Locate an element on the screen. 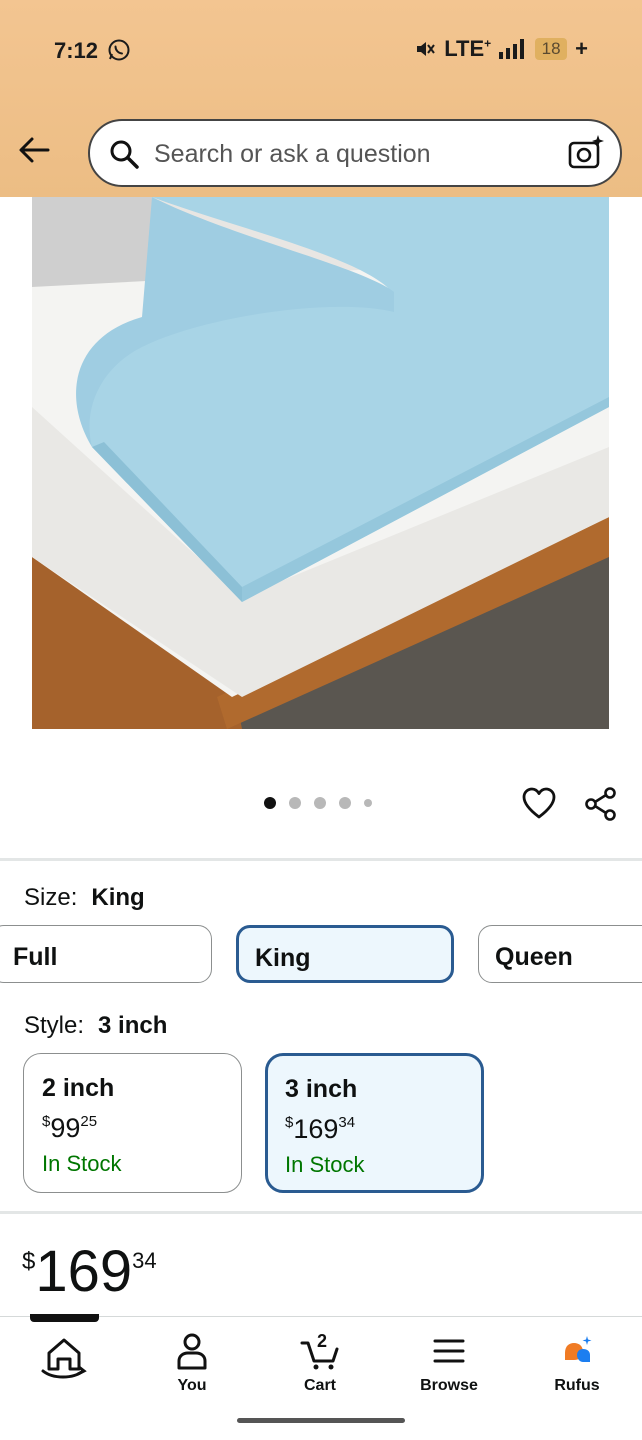  search-input is located at coordinates (354, 154).